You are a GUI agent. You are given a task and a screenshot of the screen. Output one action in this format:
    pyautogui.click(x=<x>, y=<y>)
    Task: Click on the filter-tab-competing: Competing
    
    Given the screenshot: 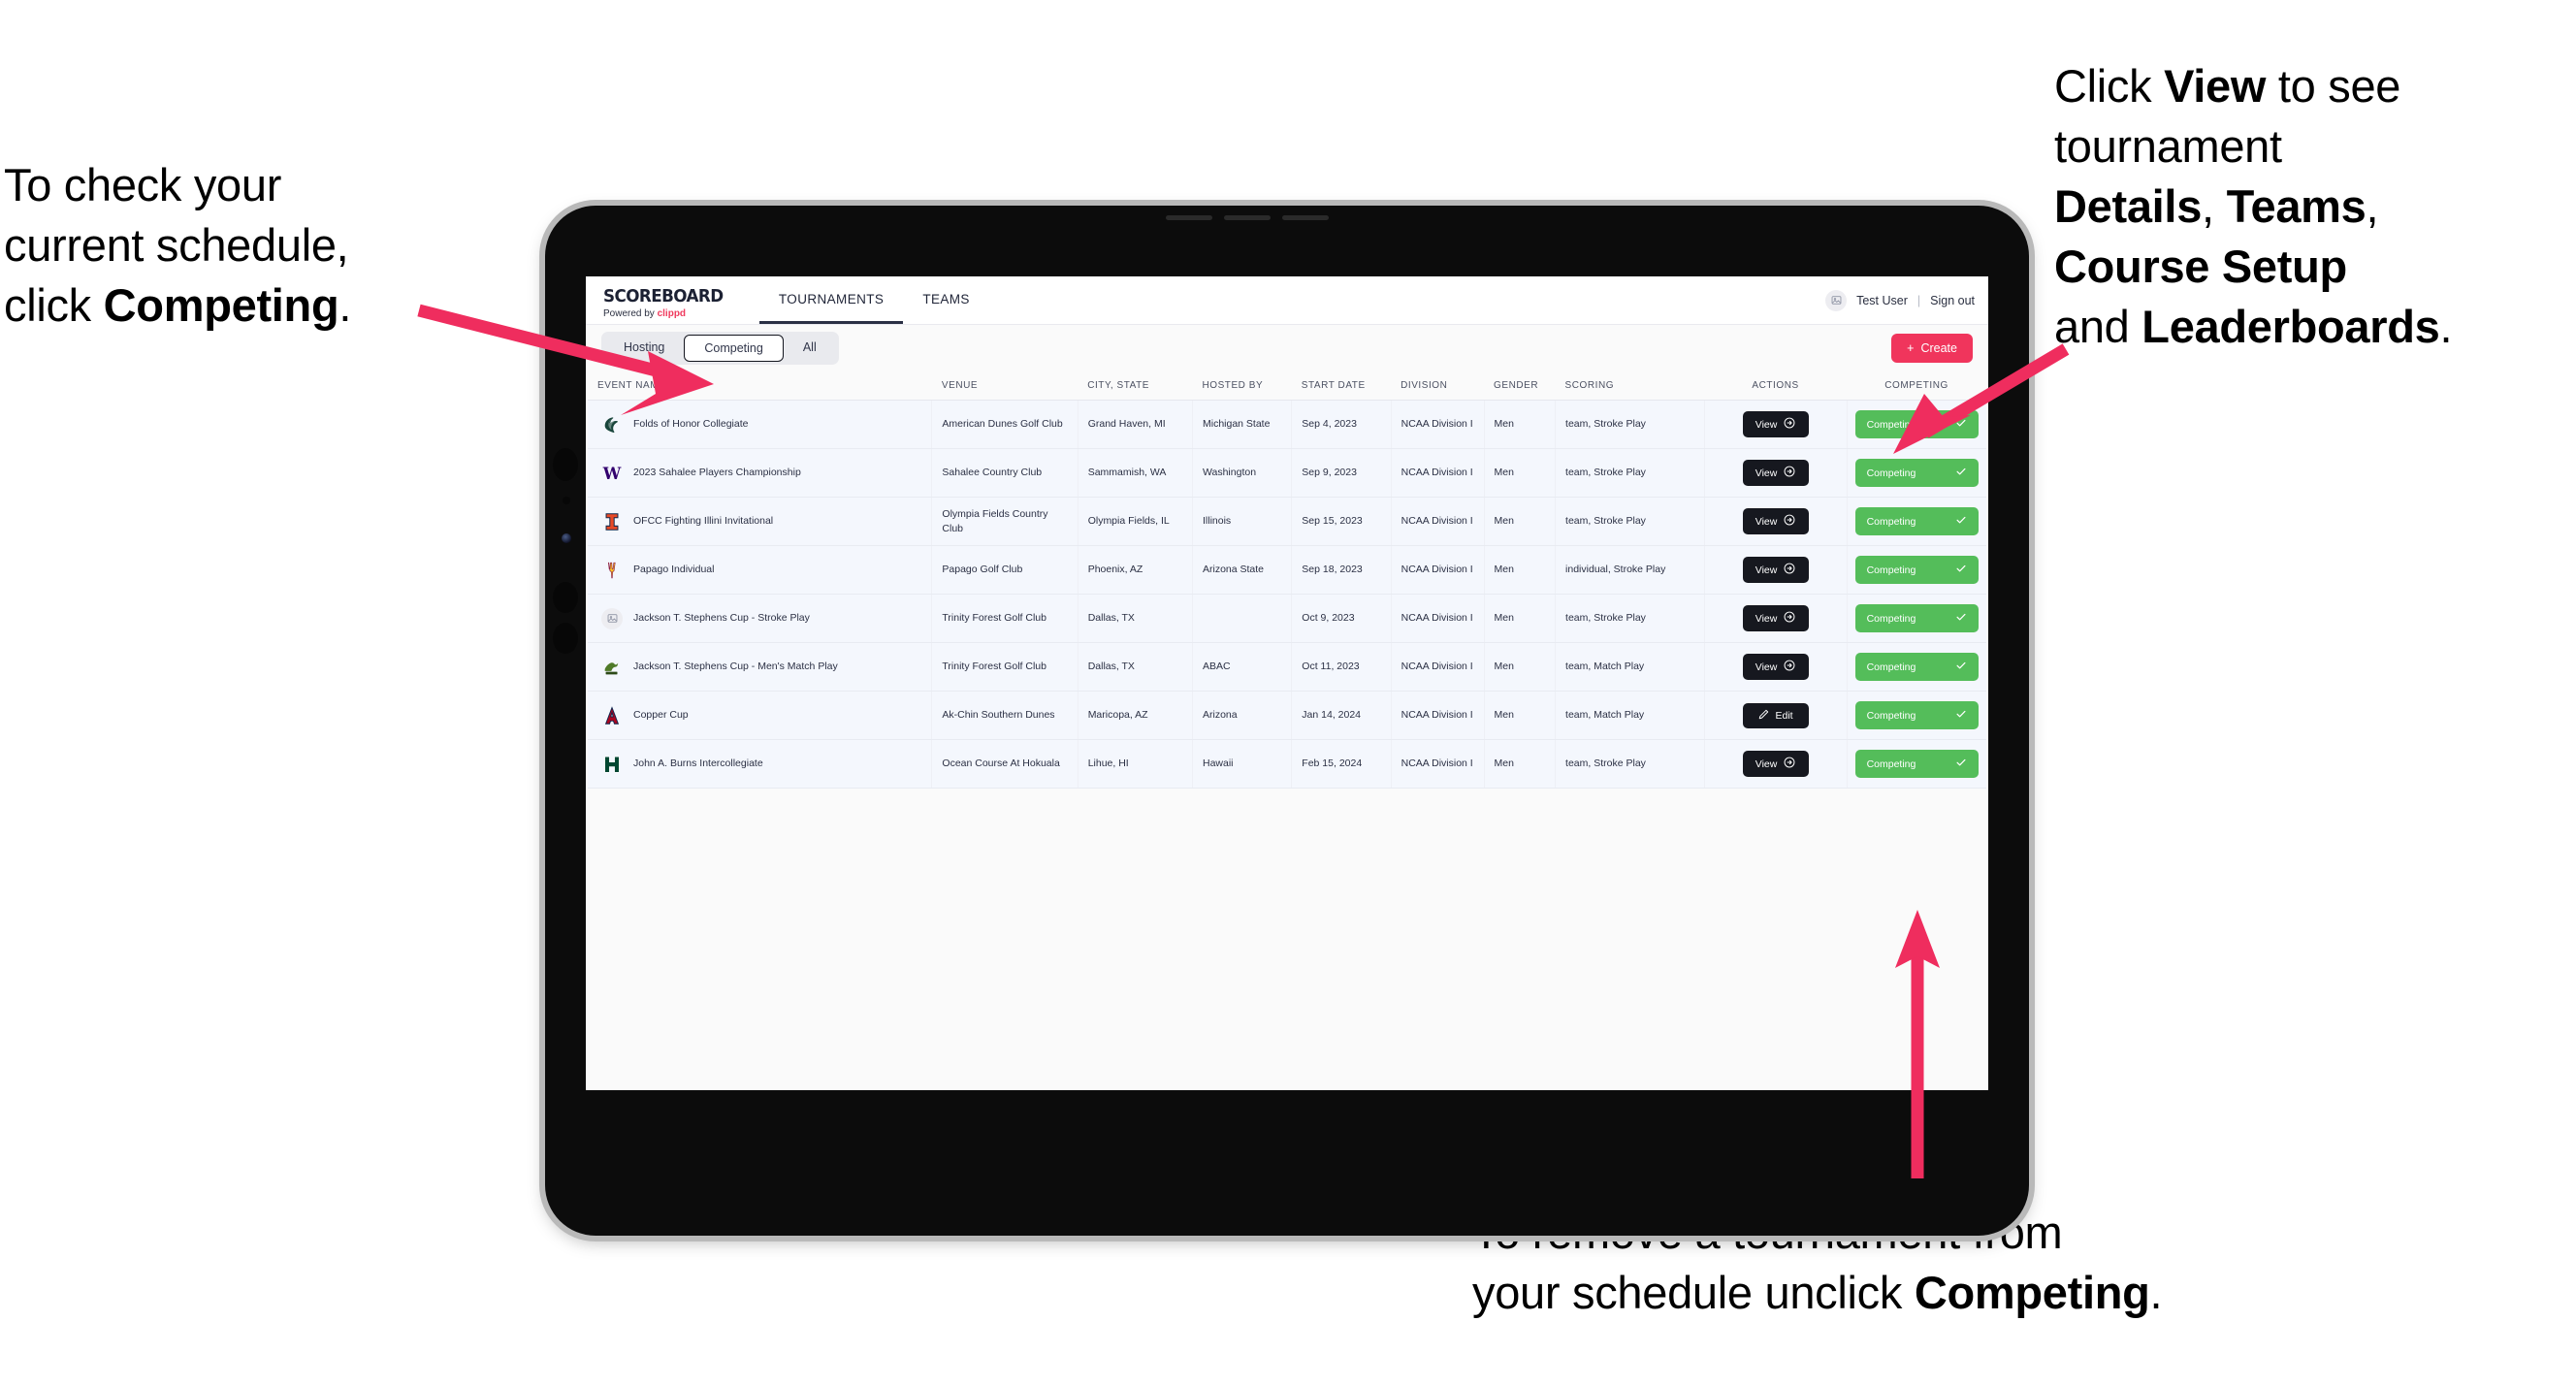 What is the action you would take?
    pyautogui.click(x=734, y=348)
    